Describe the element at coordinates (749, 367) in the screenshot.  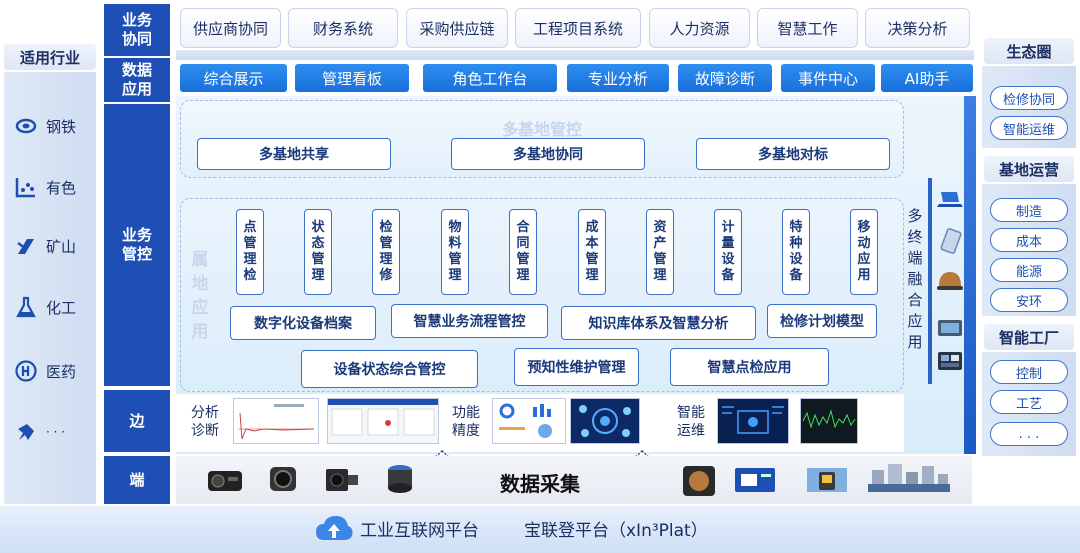
I see `btn-smart-inspection: 智慧点检应用` at that location.